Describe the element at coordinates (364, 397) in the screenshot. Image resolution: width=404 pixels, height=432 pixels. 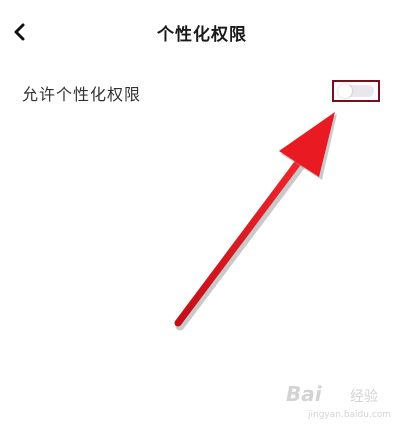
I see `watermark-text: 经验` at that location.